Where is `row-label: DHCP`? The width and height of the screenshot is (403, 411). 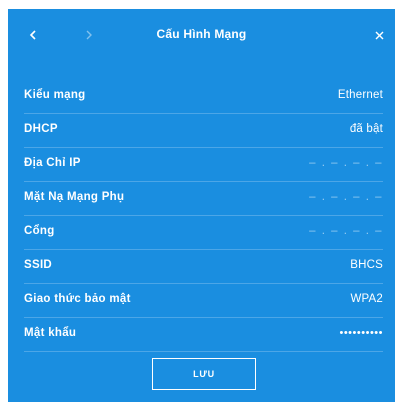 row-label: DHCP is located at coordinates (41, 129).